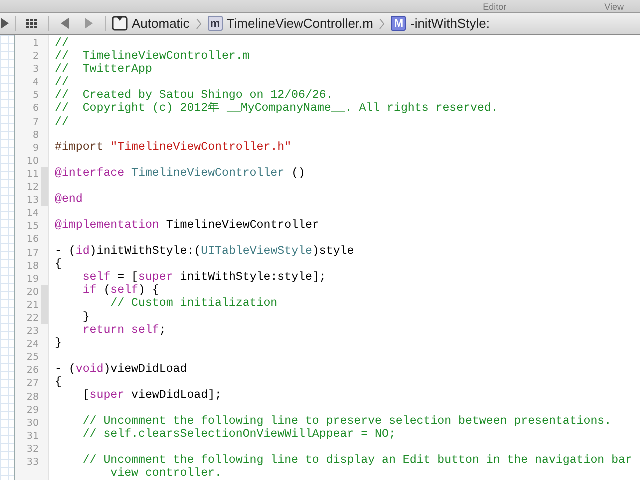 The height and width of the screenshot is (480, 640). What do you see at coordinates (33, 331) in the screenshot?
I see `line-number: 23` at bounding box center [33, 331].